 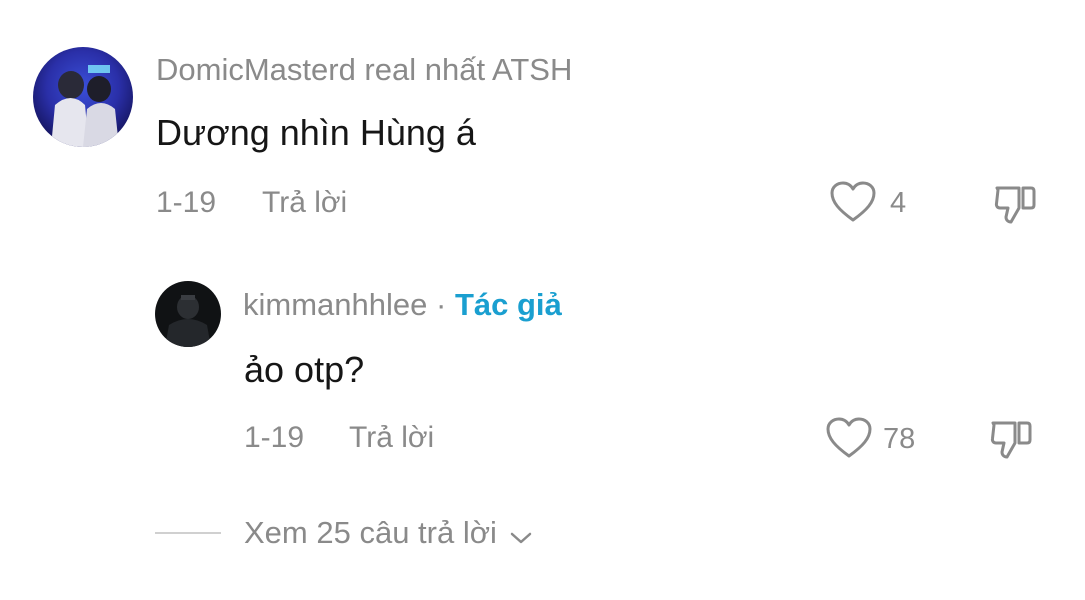 I want to click on comment-text: Dương nhìn Hùng á, so click(x=316, y=132).